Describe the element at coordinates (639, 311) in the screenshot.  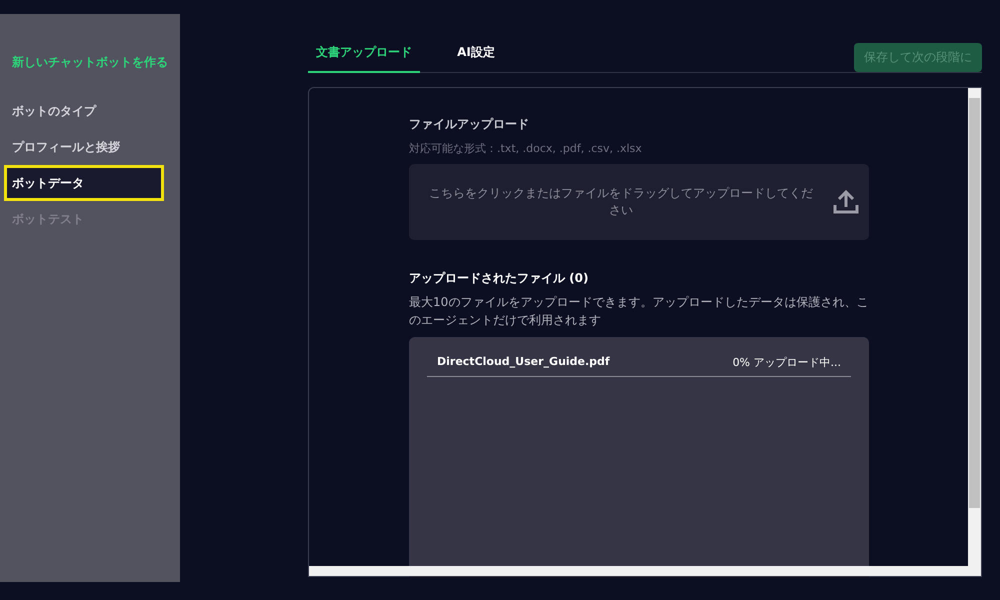
I see `description-text: 最大10のファイルをアップロードできます。アップロードしたデータは保護され、このエージェントだけで利用されます` at that location.